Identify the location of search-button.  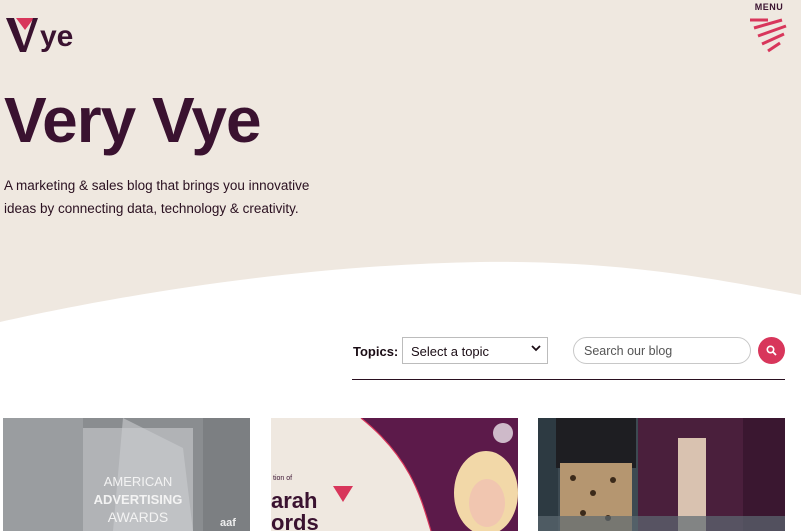
(771, 350).